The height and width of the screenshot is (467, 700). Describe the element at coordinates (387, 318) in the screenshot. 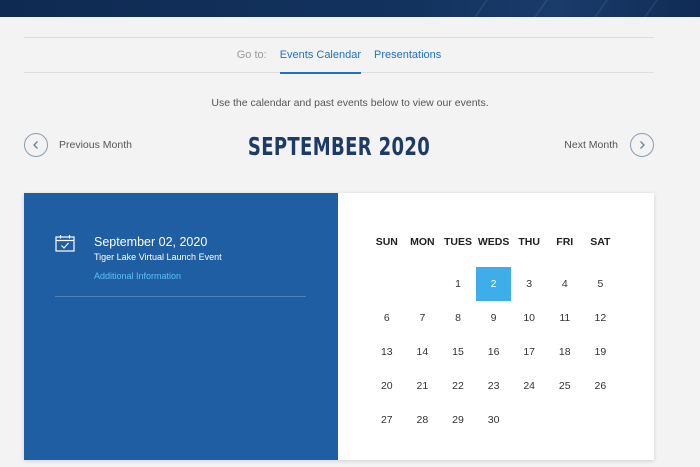

I see `calendar-day: 6` at that location.